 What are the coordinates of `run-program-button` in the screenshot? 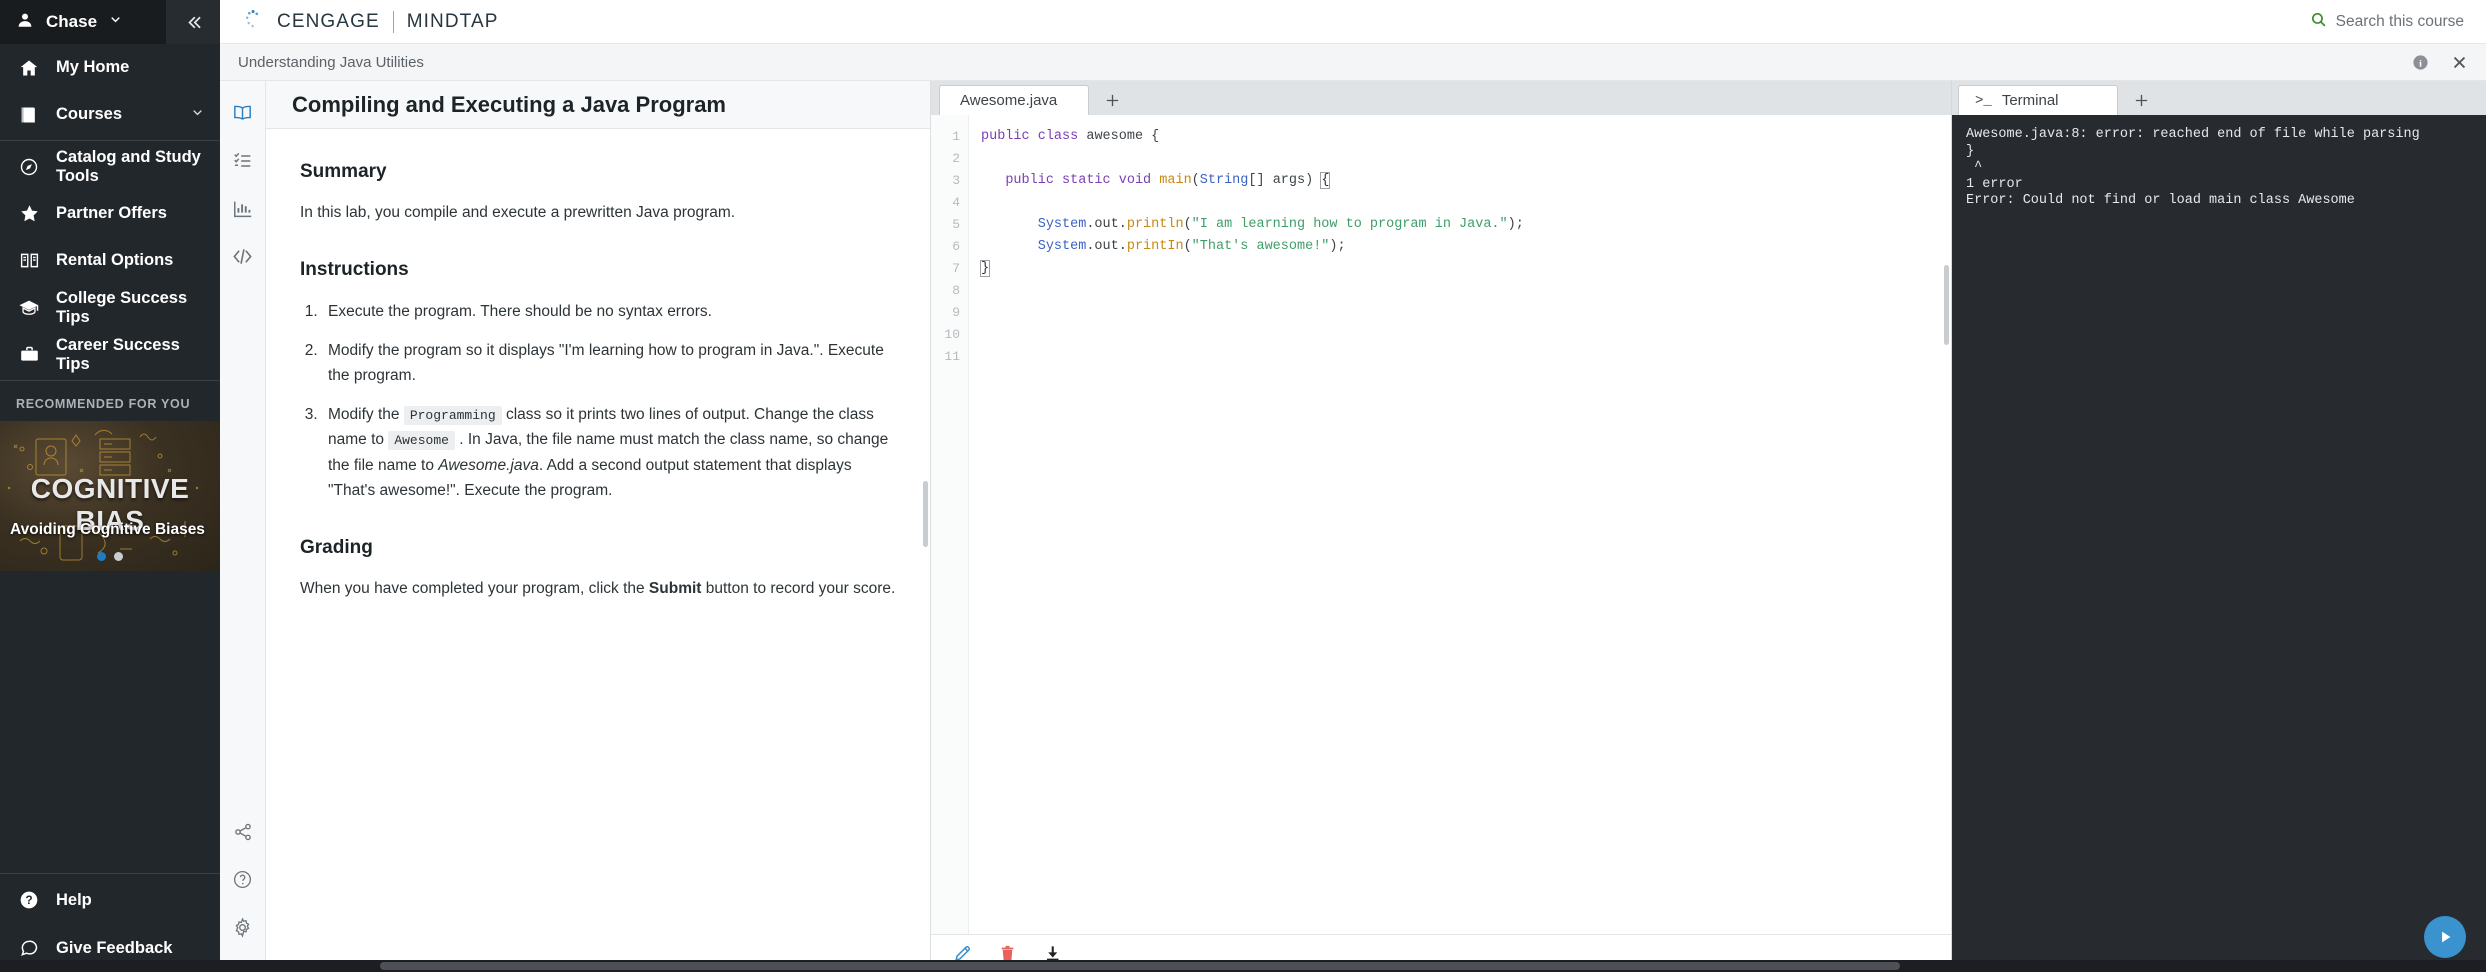 It's located at (2445, 937).